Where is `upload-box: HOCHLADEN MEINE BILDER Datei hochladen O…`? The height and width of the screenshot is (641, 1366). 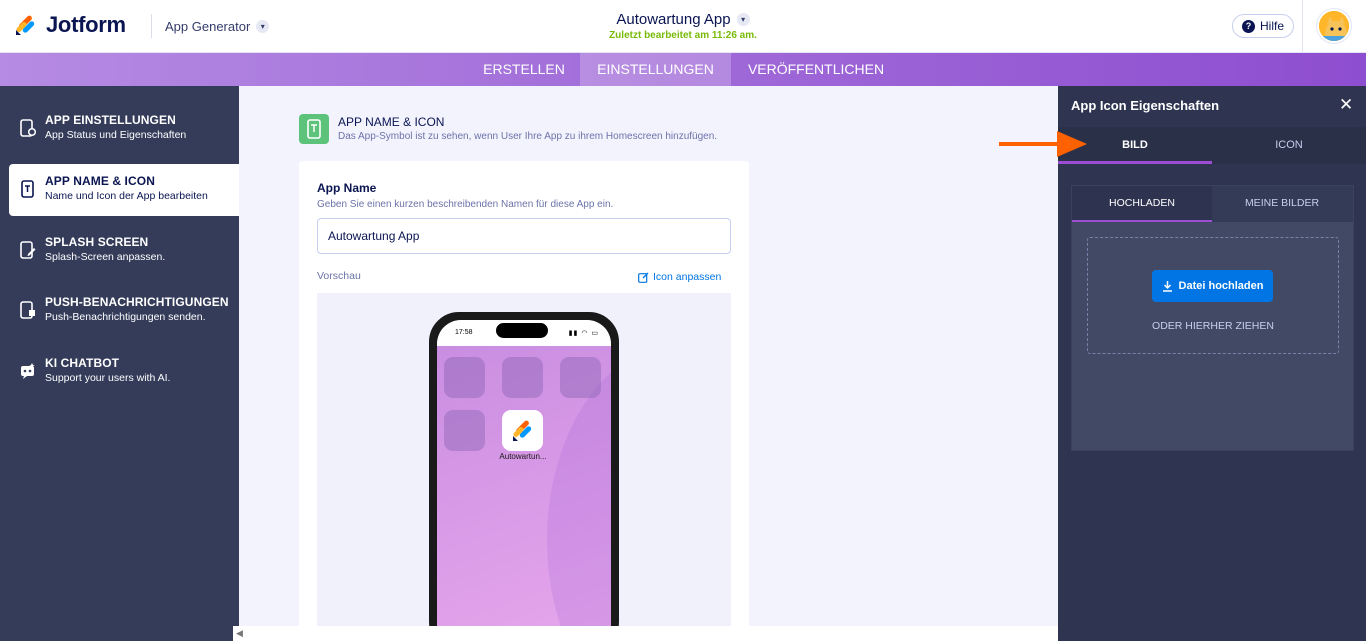
upload-box: HOCHLADEN MEINE BILDER Datei hochladen O… is located at coordinates (1212, 318).